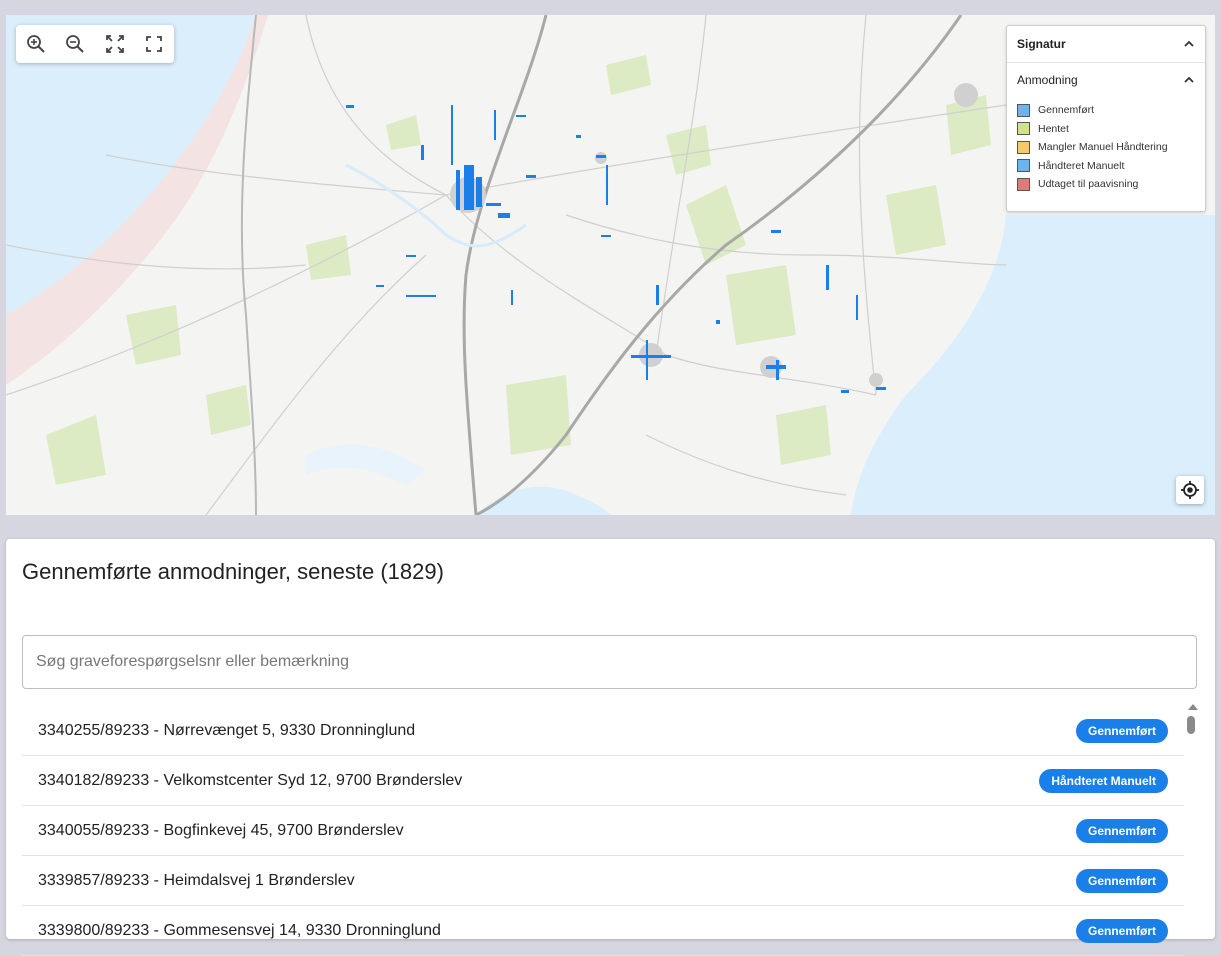 This screenshot has width=1221, height=956. I want to click on fullscreen-icon, so click(154, 44).